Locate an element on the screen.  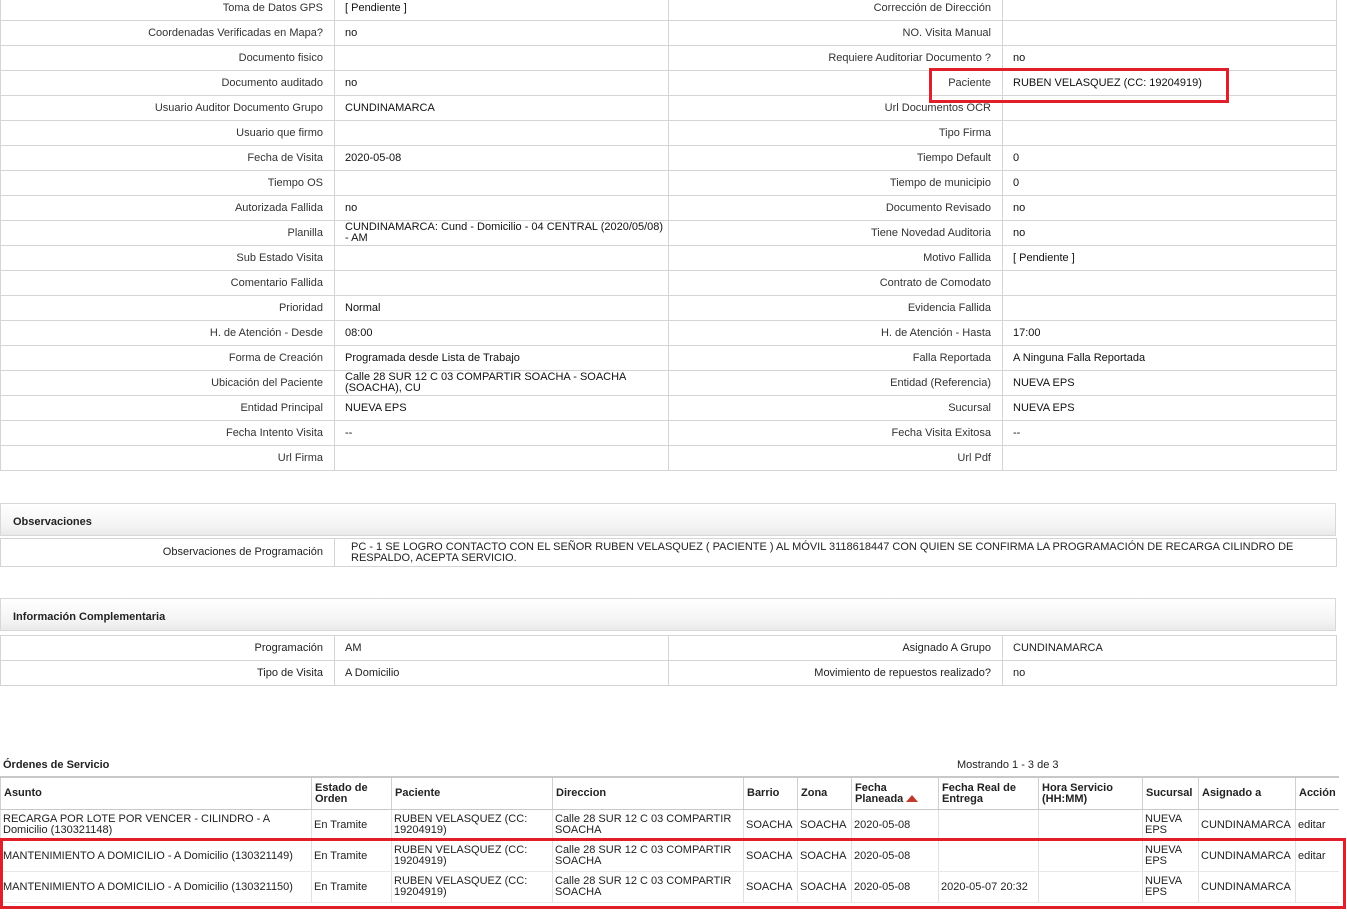
order-fecha-real: 2020-05-07 20:32 is located at coordinates (988, 887).